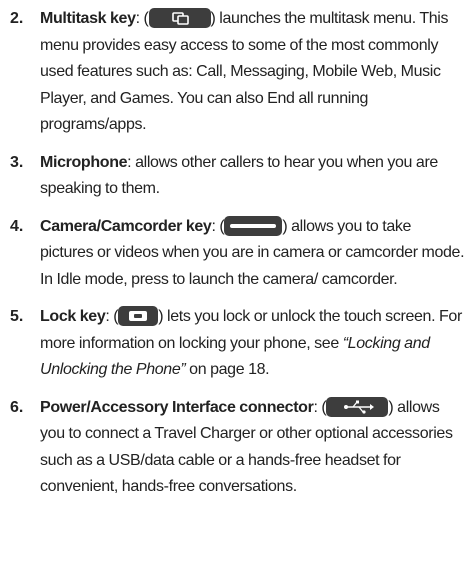 The image size is (472, 567). I want to click on lock-key-icon, so click(138, 316).